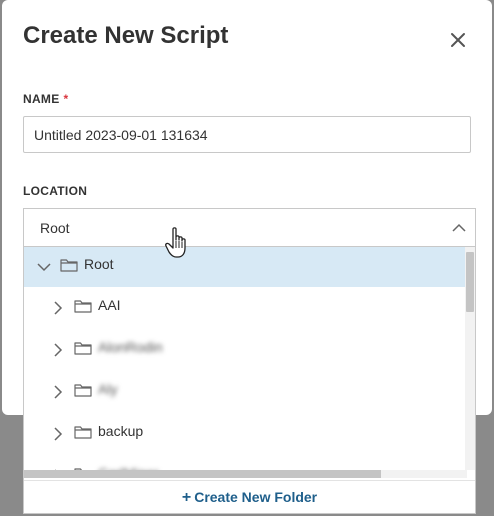 The image size is (494, 516). Describe the element at coordinates (41, 99) in the screenshot. I see `name-label-text: NAME` at that location.